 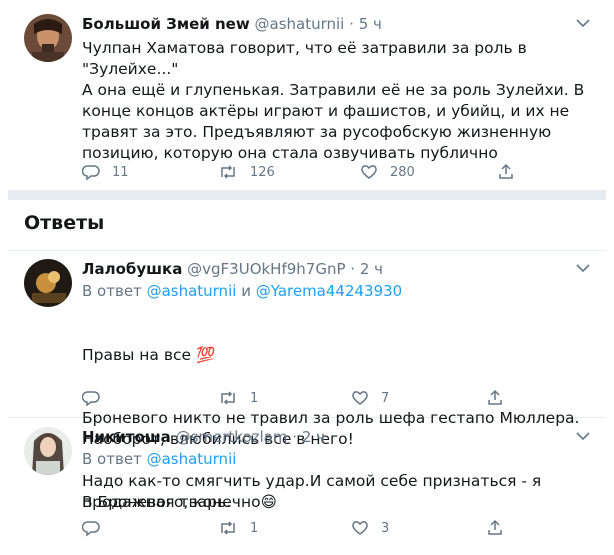 What do you see at coordinates (385, 398) in the screenshot?
I see `like-count: 7` at bounding box center [385, 398].